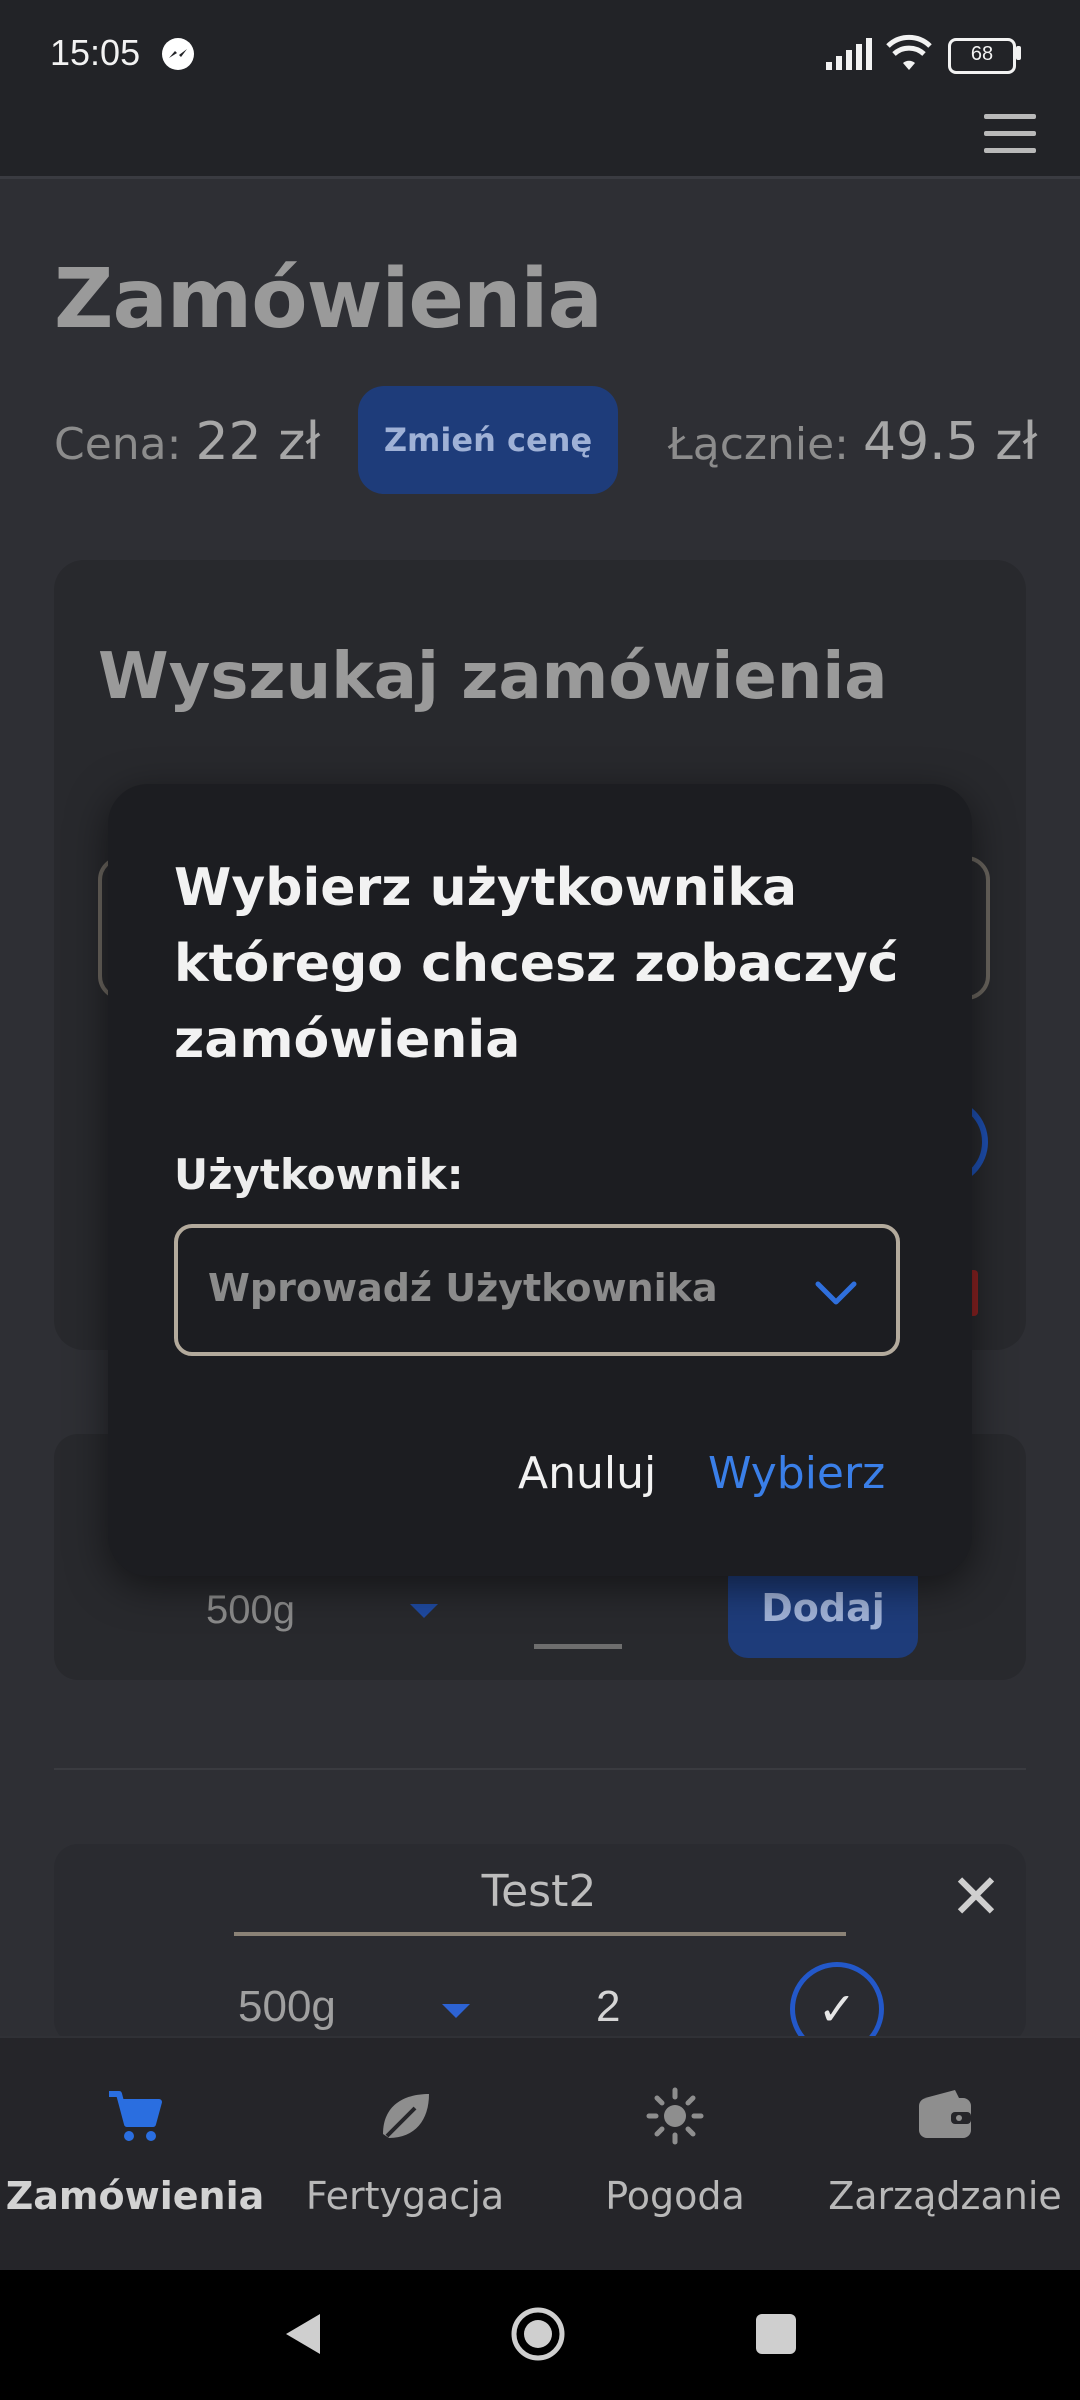 The image size is (1080, 2400). What do you see at coordinates (945, 2114) in the screenshot?
I see `wallet-icon` at bounding box center [945, 2114].